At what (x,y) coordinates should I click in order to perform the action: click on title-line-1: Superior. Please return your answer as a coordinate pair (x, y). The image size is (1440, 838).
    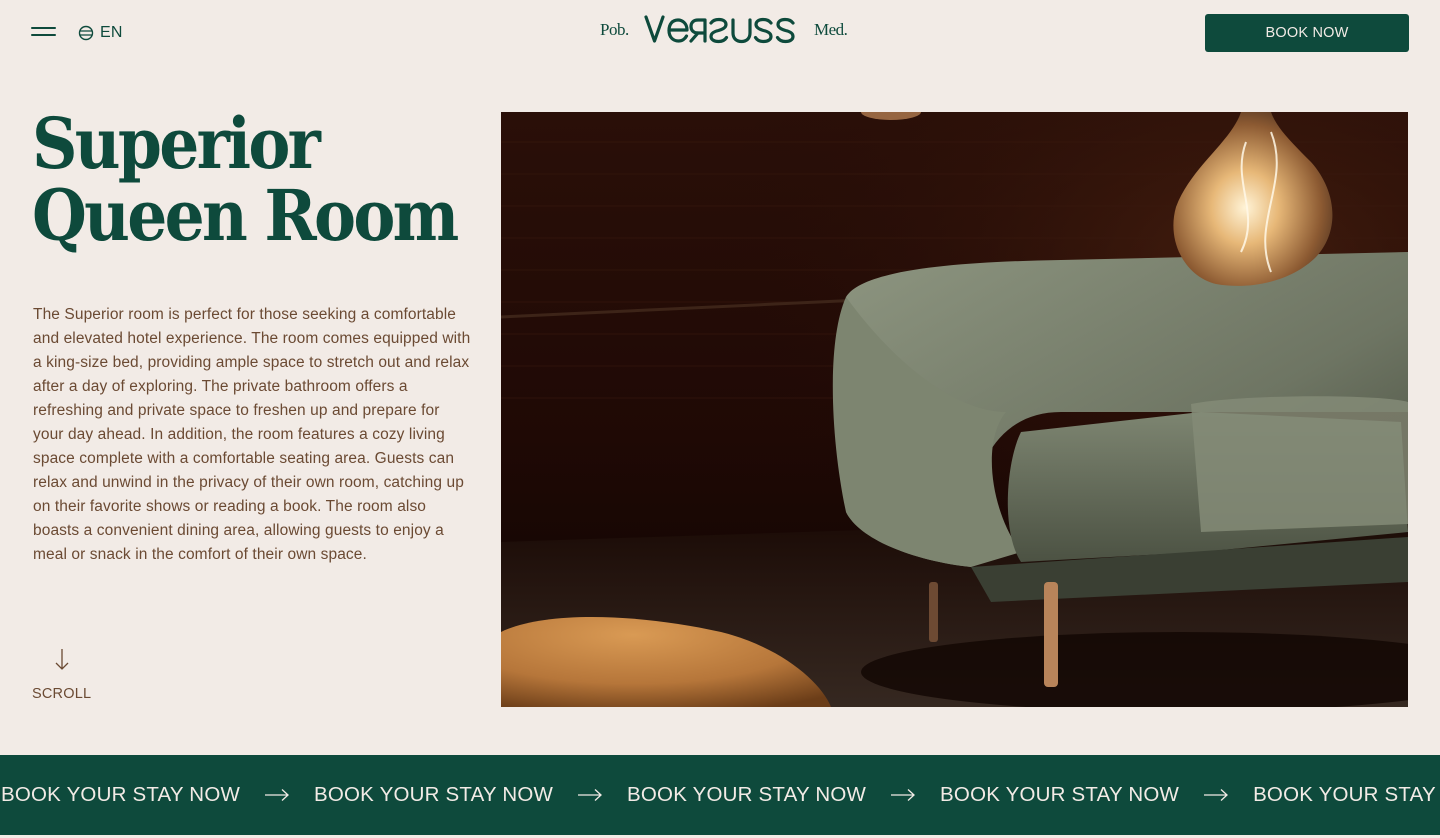
    Looking at the image, I should click on (176, 143).